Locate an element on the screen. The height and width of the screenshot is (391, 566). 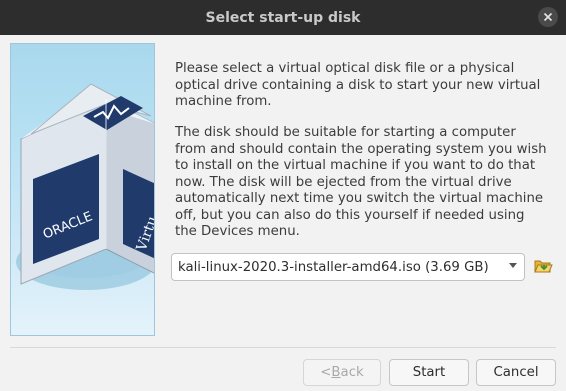
chevron-down-icon is located at coordinates (513, 265).